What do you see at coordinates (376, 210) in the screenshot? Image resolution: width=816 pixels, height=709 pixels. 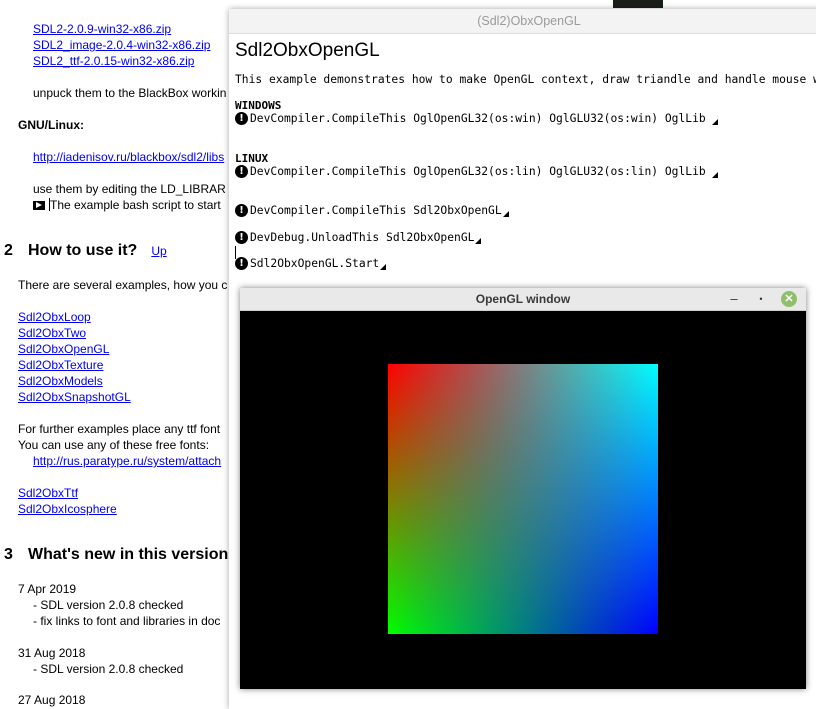 I see `command-text: DevCompiler.CompileThis Sdl2ObxOpenGL` at bounding box center [376, 210].